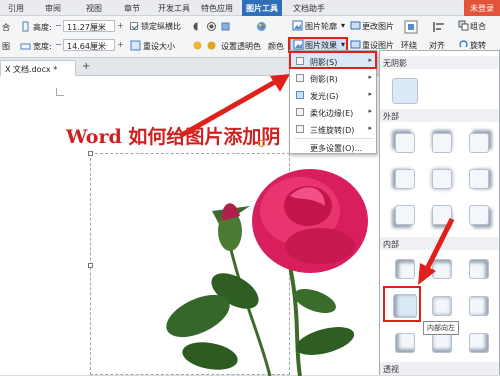 The image size is (500, 376). What do you see at coordinates (42, 46) in the screenshot?
I see `width-label: 宽度:` at bounding box center [42, 46].